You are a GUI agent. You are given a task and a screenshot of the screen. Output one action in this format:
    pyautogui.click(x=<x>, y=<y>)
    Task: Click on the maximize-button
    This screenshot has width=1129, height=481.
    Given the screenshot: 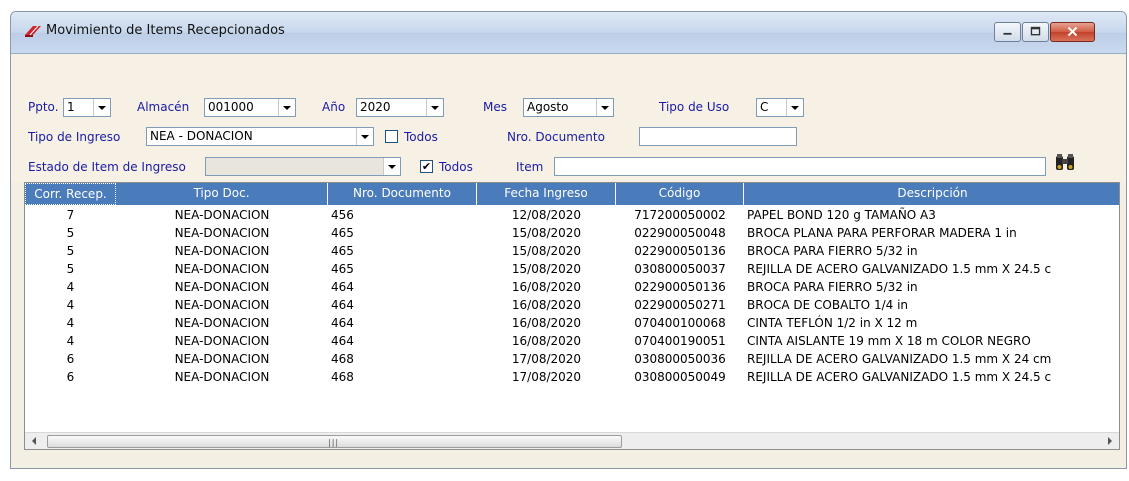 What is the action you would take?
    pyautogui.click(x=1035, y=32)
    